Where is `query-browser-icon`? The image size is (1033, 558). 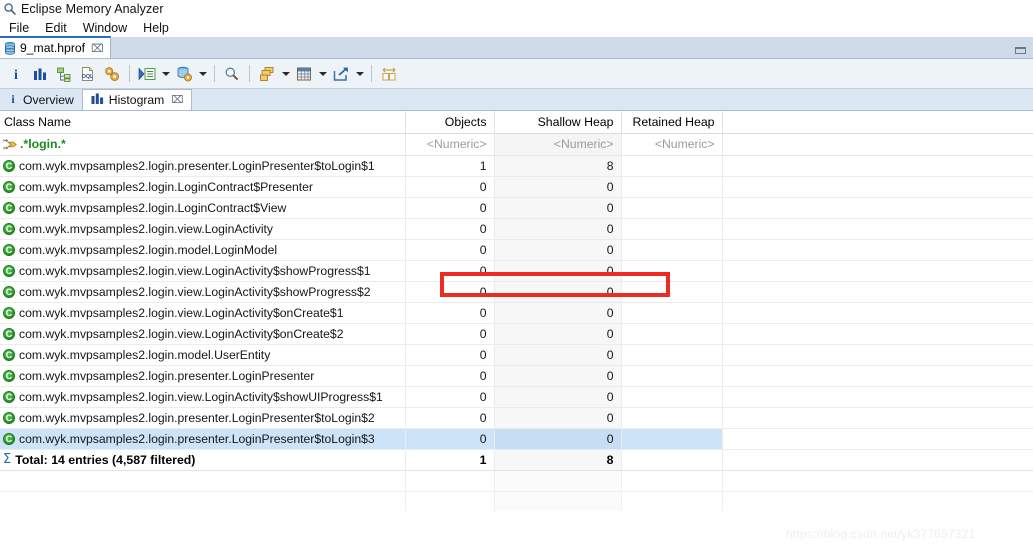 query-browser-icon is located at coordinates (184, 74).